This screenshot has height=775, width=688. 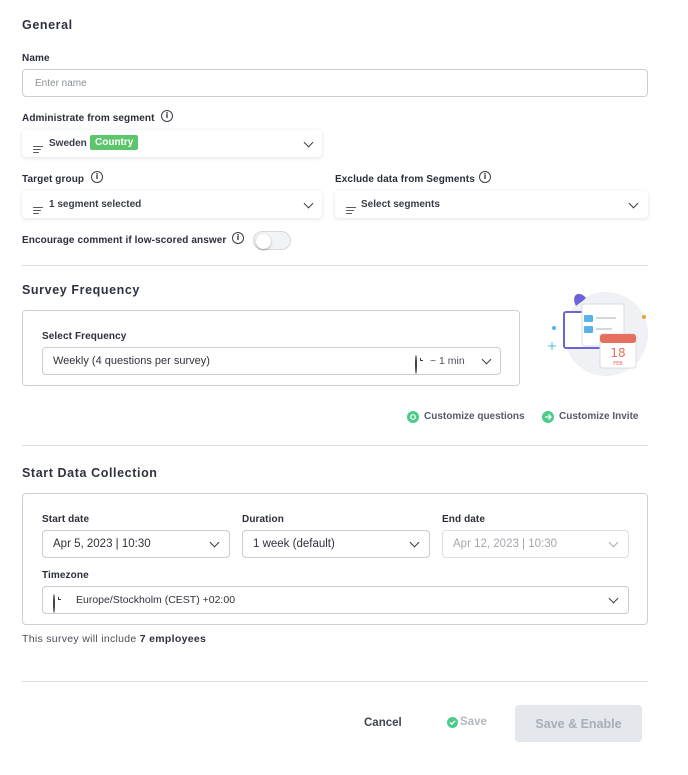 I want to click on employee-count: 7 employees, so click(x=173, y=639).